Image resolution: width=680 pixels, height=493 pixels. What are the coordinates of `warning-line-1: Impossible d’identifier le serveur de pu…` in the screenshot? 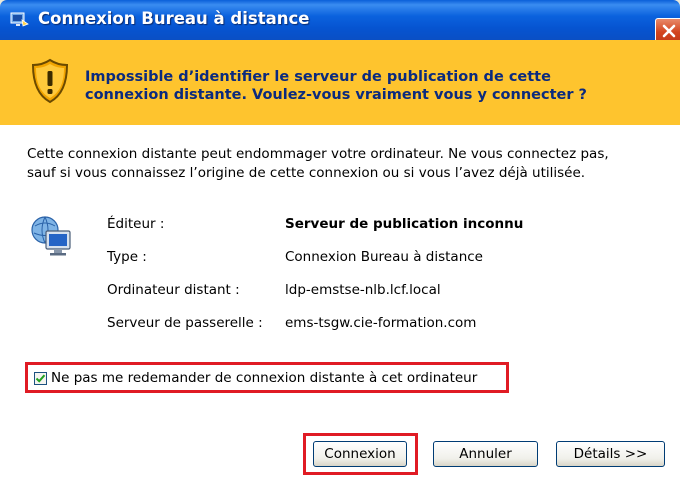 It's located at (318, 77).